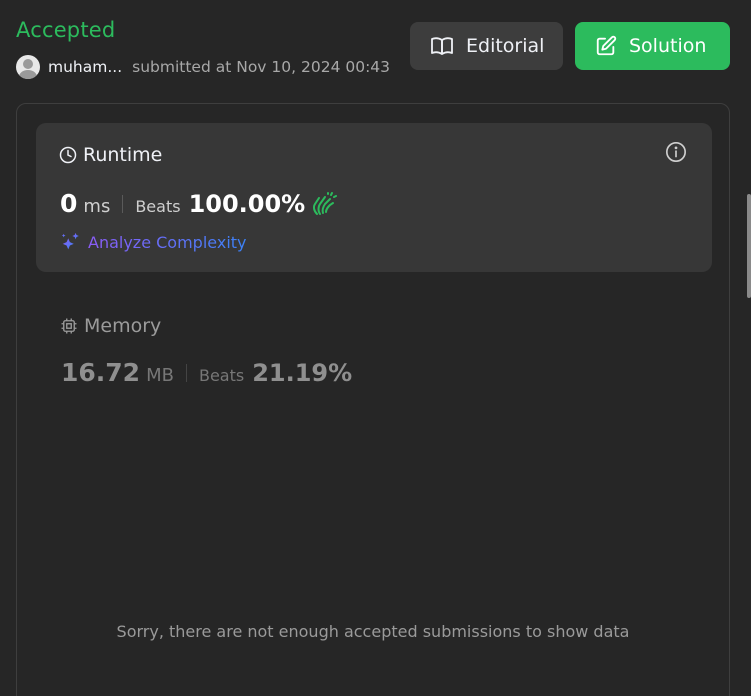 The height and width of the screenshot is (696, 751). I want to click on edit-icon, so click(606, 45).